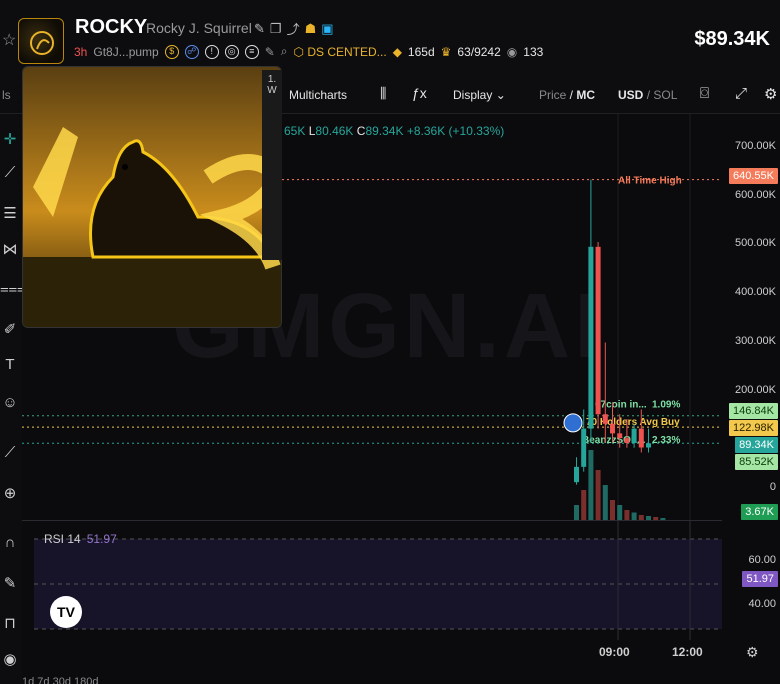  Describe the element at coordinates (762, 560) in the screenshot. I see `rsi-tick: 60.00` at that location.